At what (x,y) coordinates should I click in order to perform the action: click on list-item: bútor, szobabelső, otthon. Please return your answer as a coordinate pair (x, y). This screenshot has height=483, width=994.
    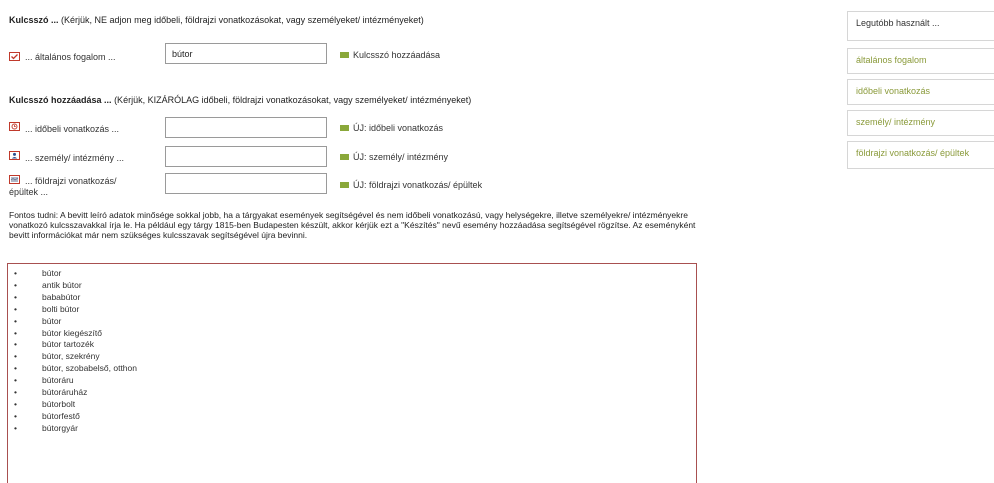
    Looking at the image, I should click on (355, 369).